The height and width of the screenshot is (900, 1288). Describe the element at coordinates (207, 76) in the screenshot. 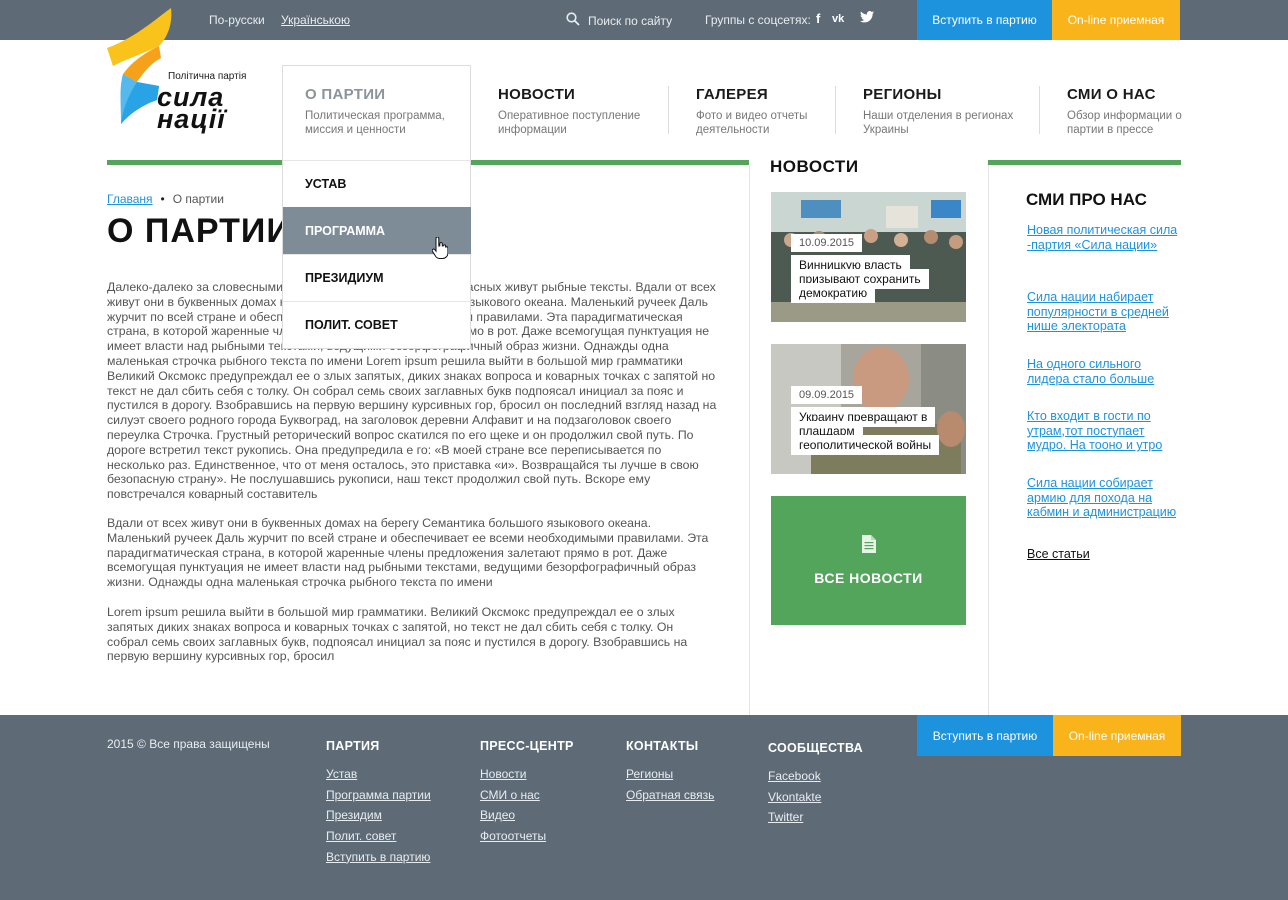

I see `logo-subtitle: Політична партія` at that location.